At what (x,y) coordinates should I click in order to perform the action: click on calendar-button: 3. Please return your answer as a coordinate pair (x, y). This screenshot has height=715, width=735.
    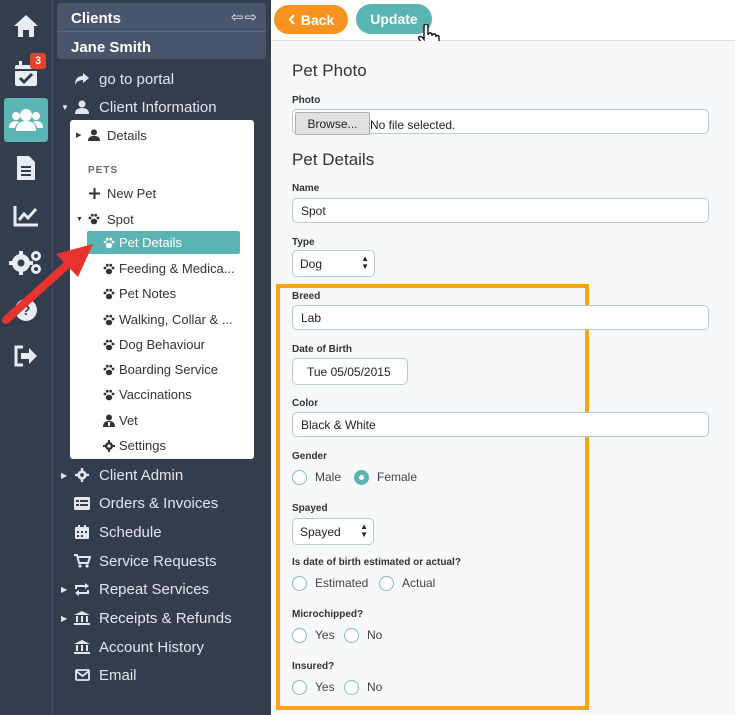
    Looking at the image, I should click on (26, 74).